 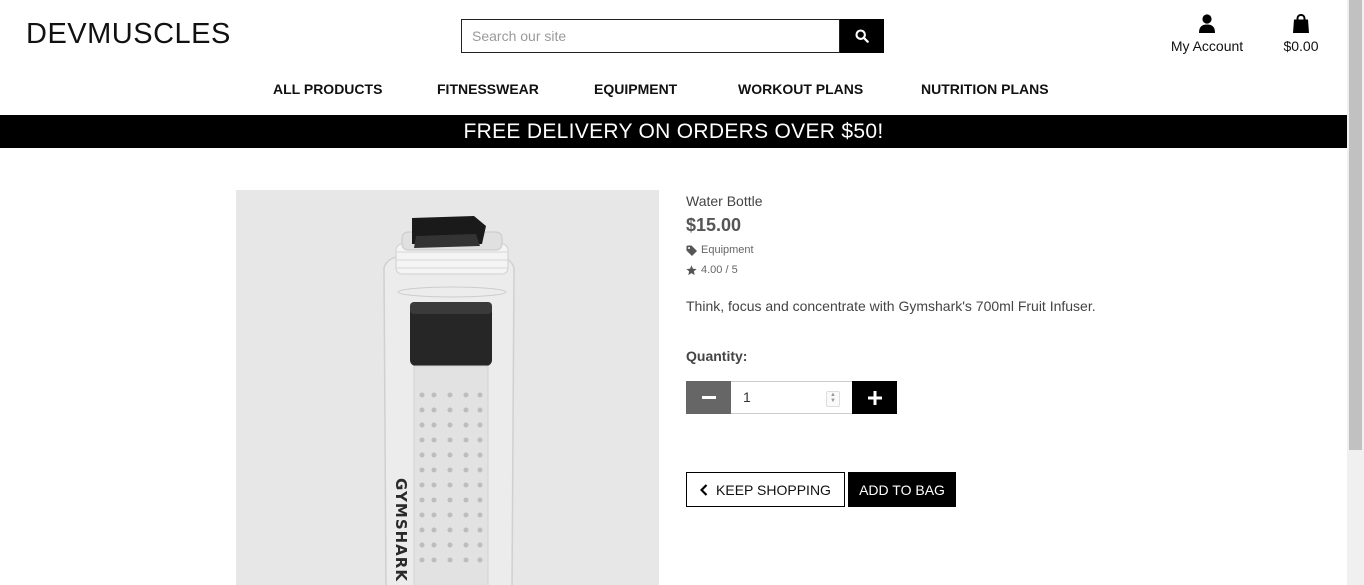 What do you see at coordinates (1207, 46) in the screenshot?
I see `my-account-label: My Account` at bounding box center [1207, 46].